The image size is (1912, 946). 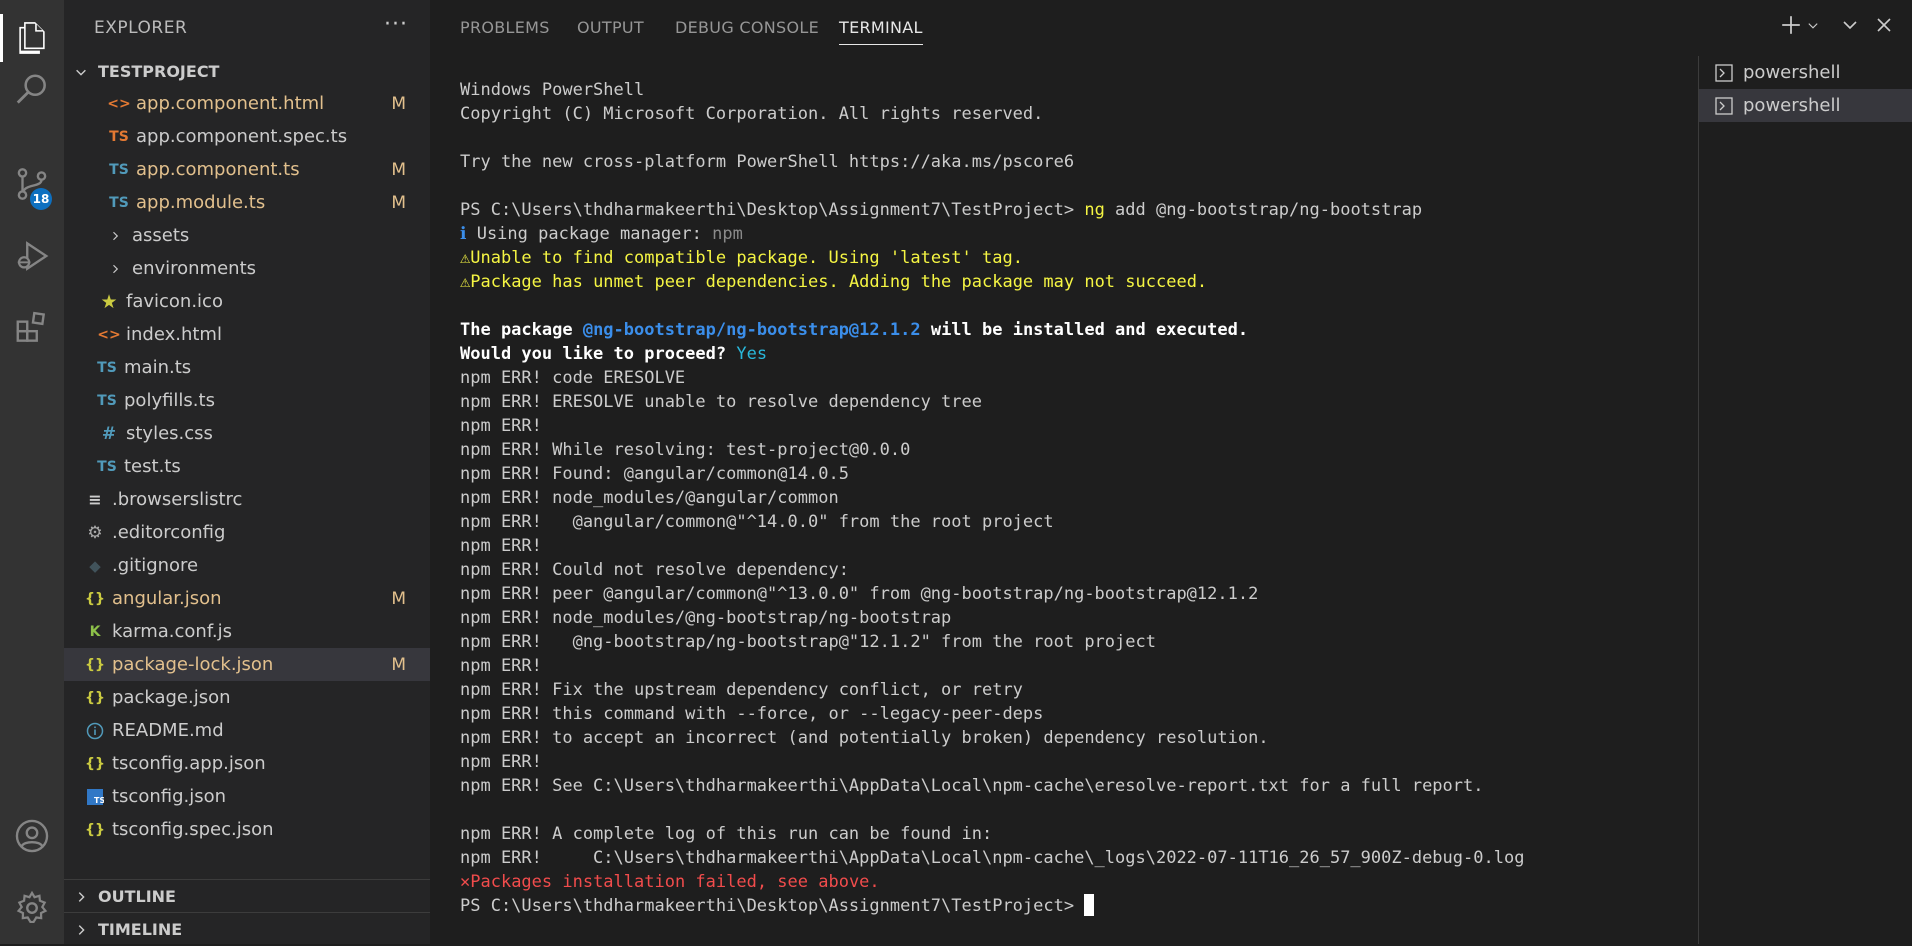 I want to click on file-name: README.md, so click(x=168, y=730).